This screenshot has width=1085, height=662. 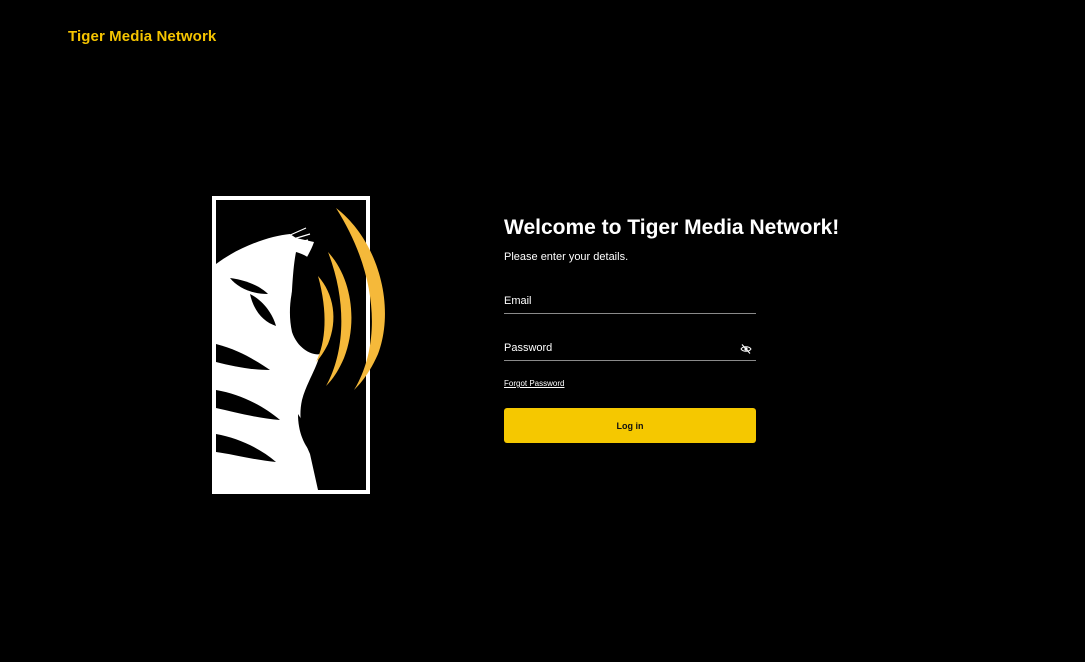 I want to click on page-subtitle: Please enter your details., so click(x=566, y=257).